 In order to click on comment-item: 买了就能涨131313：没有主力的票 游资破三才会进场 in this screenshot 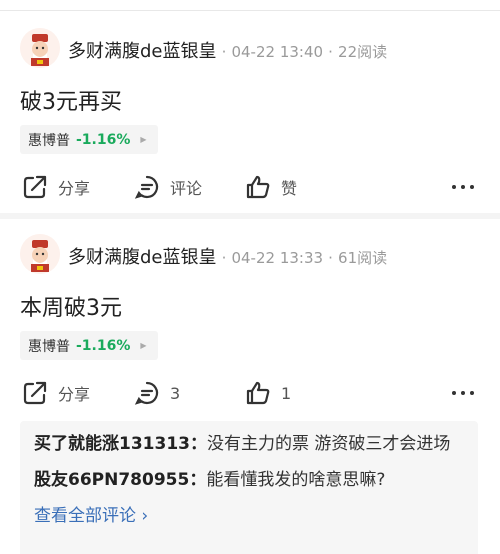, I will do `click(249, 444)`.